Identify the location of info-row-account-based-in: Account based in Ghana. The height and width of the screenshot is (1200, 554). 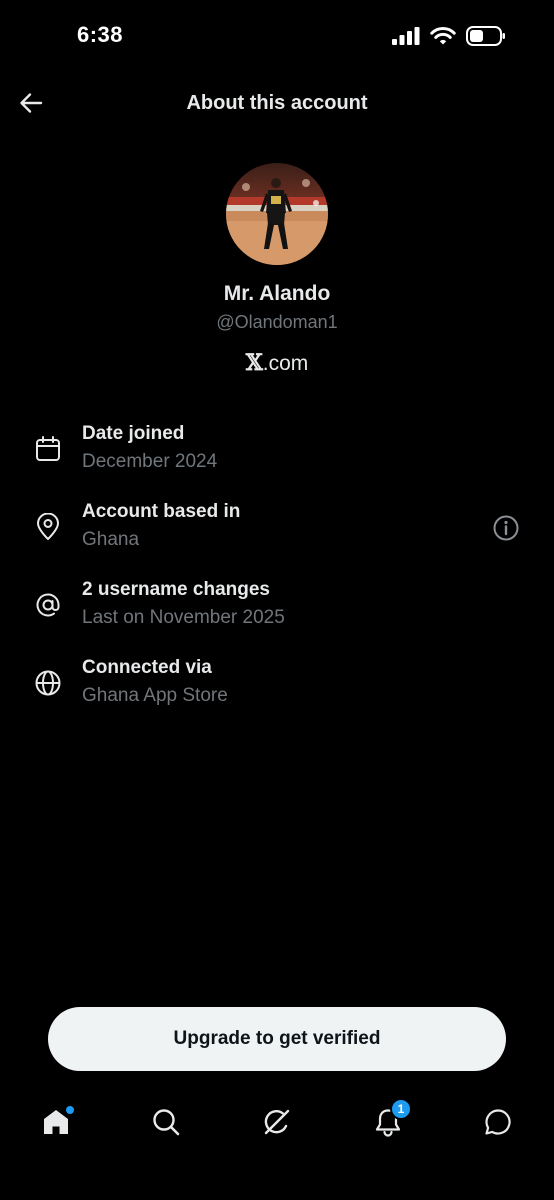
(277, 531).